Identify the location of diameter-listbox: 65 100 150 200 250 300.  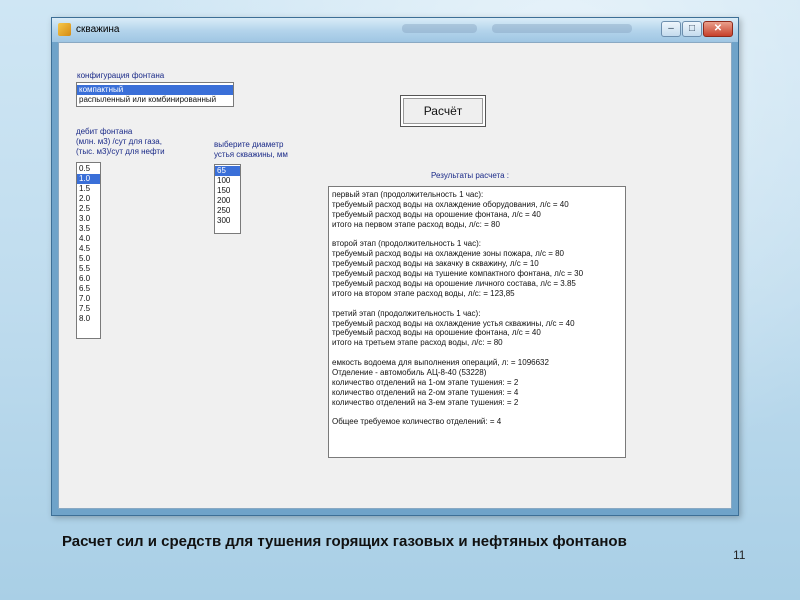
(227, 199).